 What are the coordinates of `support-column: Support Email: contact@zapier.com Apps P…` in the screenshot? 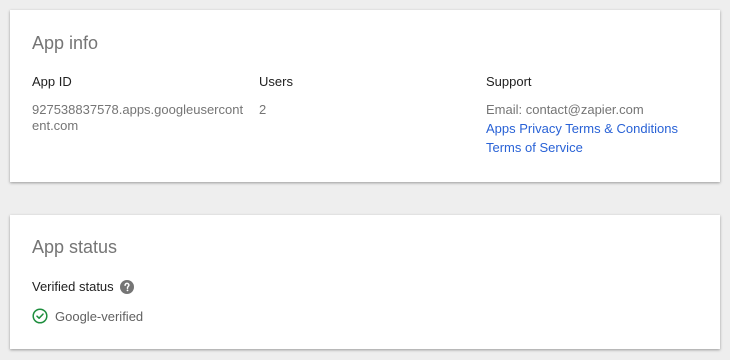 It's located at (601, 115).